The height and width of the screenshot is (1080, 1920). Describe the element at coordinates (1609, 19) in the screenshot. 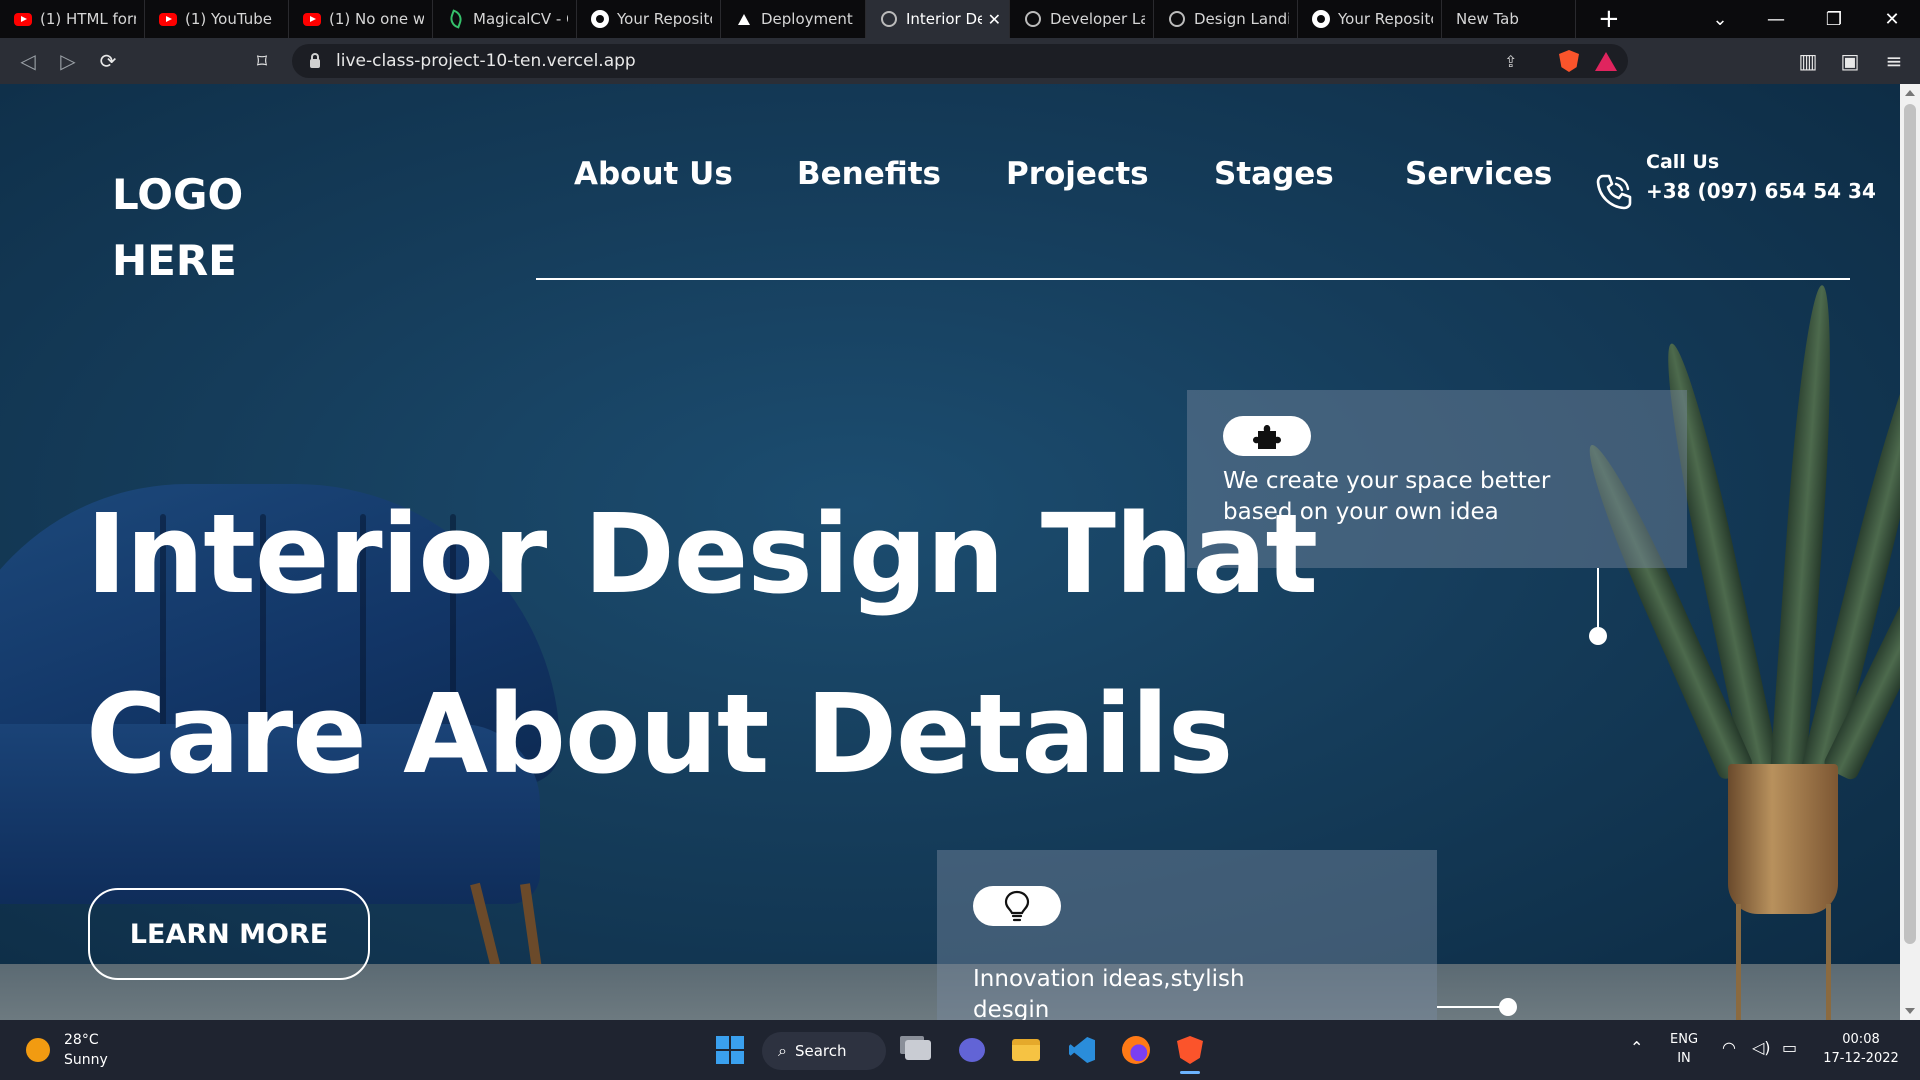

I see `new-tab-icon: +` at that location.